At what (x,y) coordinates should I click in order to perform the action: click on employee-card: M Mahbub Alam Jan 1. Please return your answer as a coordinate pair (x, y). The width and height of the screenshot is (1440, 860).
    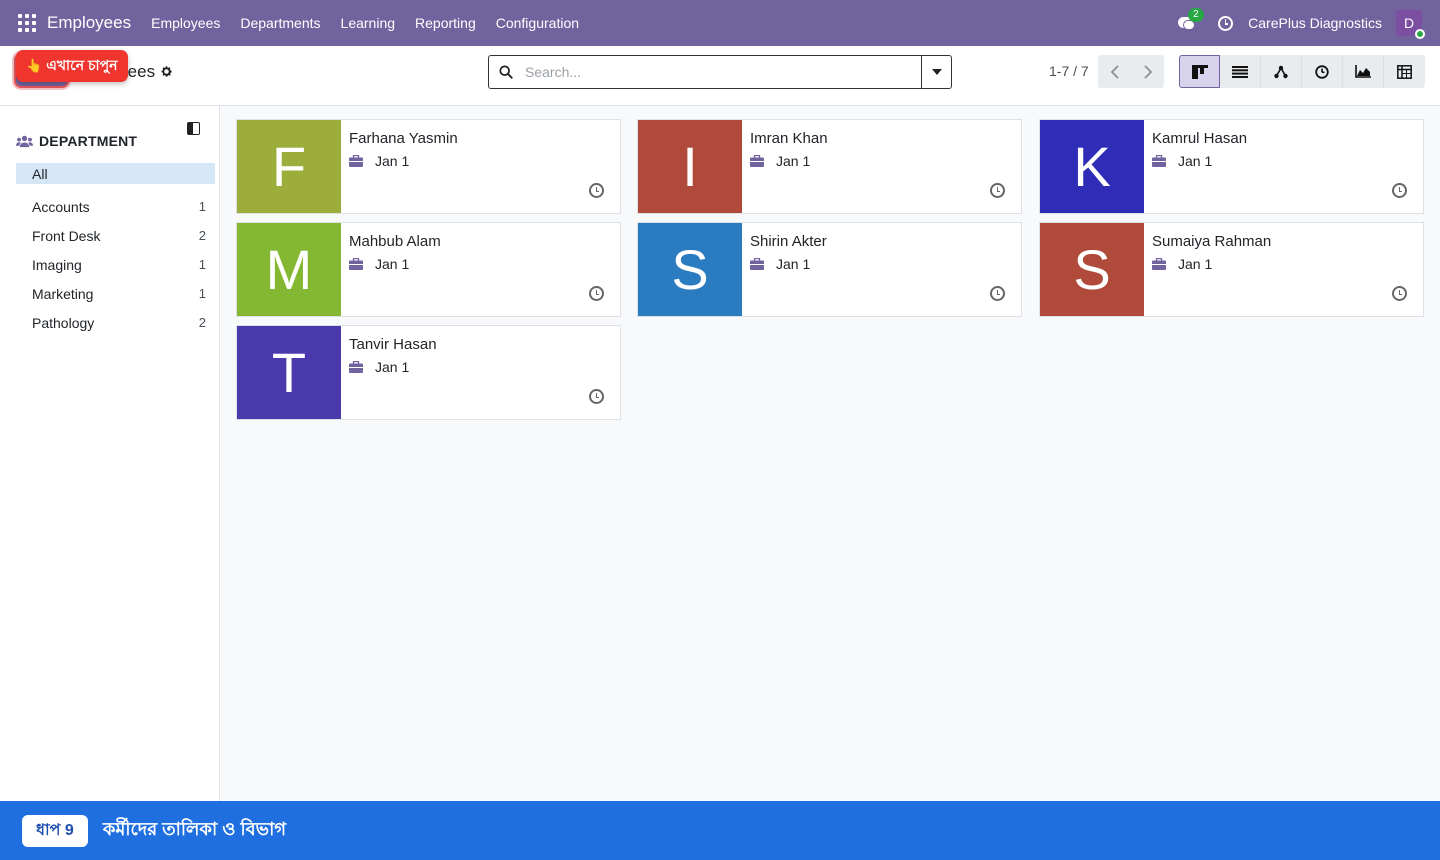
    Looking at the image, I should click on (428, 269).